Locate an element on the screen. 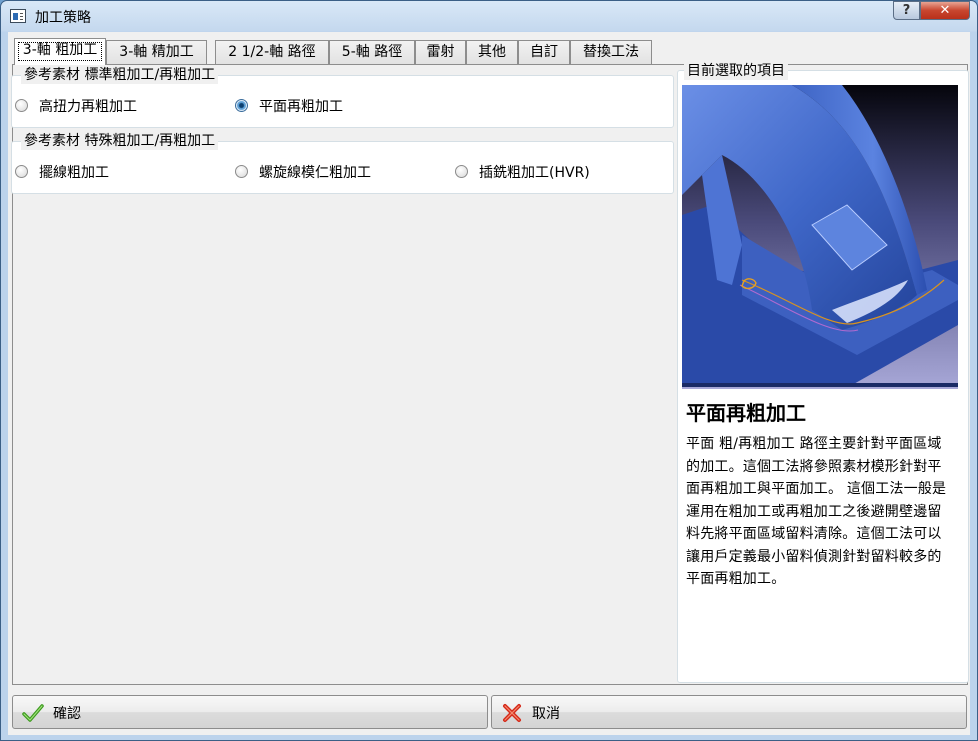 The width and height of the screenshot is (978, 741). tab-3axis-finishing: 3-軸 精加工 is located at coordinates (156, 52).